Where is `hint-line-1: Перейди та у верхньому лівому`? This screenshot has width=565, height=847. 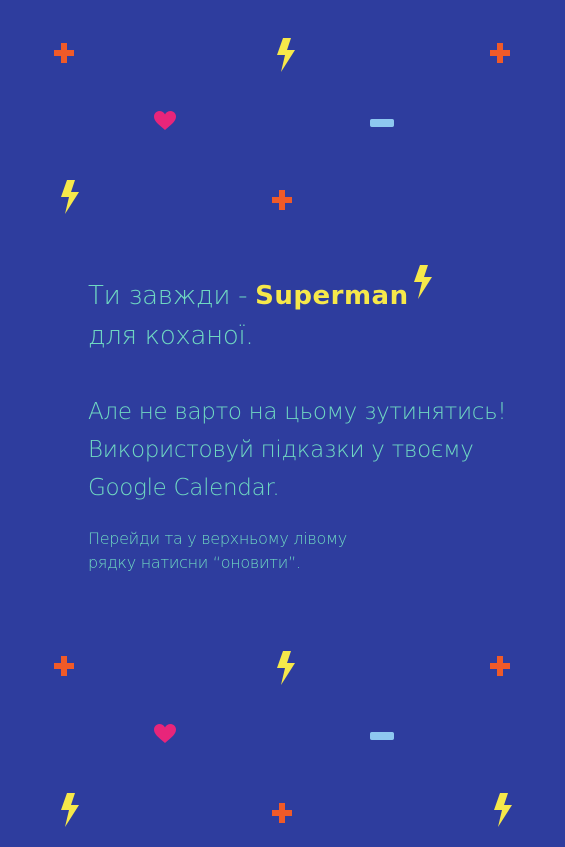
hint-line-1: Перейди та у верхньому лівому is located at coordinates (217, 538).